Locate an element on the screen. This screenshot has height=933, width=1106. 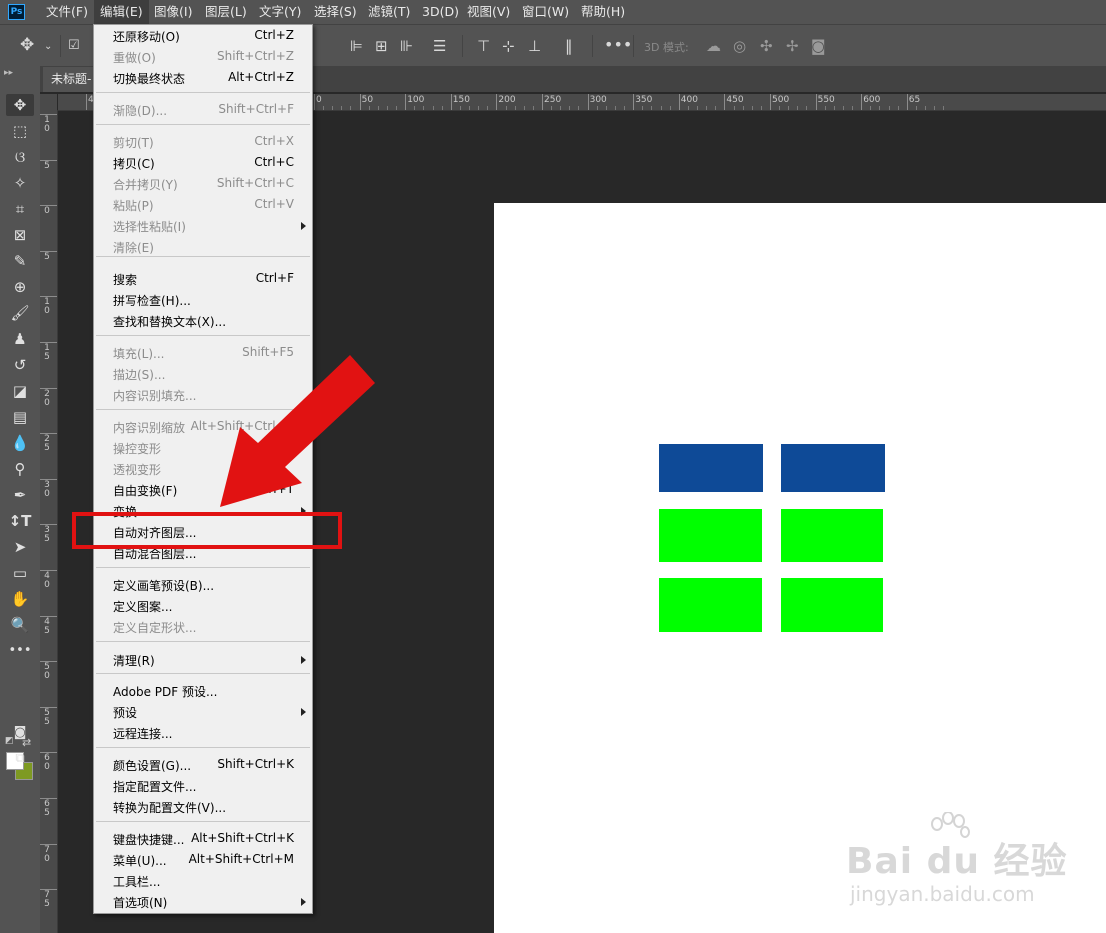
menu-item: 选择性粘贴(I) is located at coordinates (203, 226).